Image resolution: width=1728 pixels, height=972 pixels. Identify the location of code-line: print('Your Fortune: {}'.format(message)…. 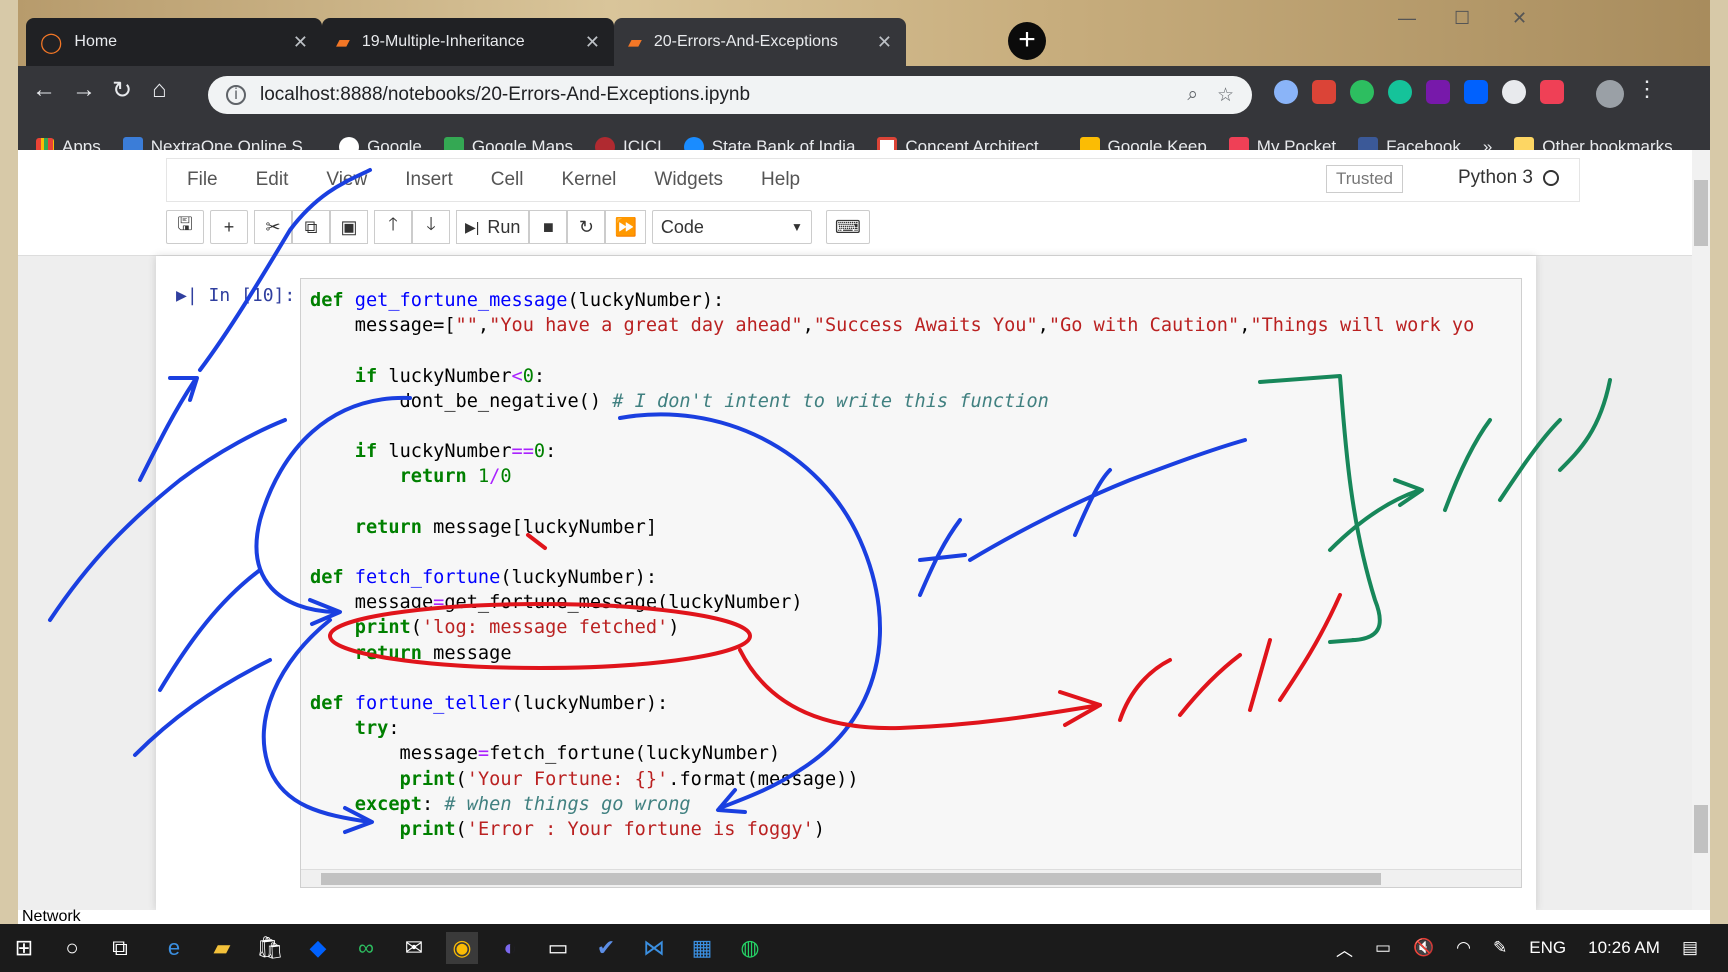
(892, 779).